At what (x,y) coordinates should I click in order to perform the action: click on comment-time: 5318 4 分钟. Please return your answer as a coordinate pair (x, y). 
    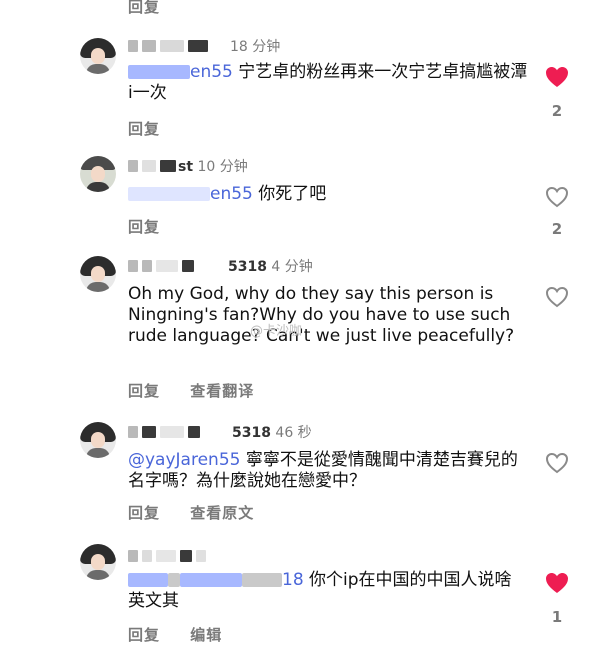
    Looking at the image, I should click on (270, 267).